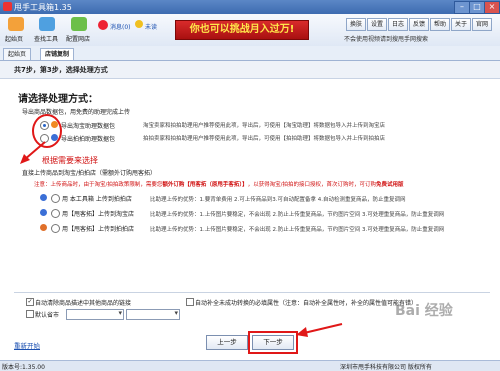 The width and height of the screenshot is (500, 371). Describe the element at coordinates (55, 198) in the screenshot. I see `upload-self-paipai-radio` at that location.